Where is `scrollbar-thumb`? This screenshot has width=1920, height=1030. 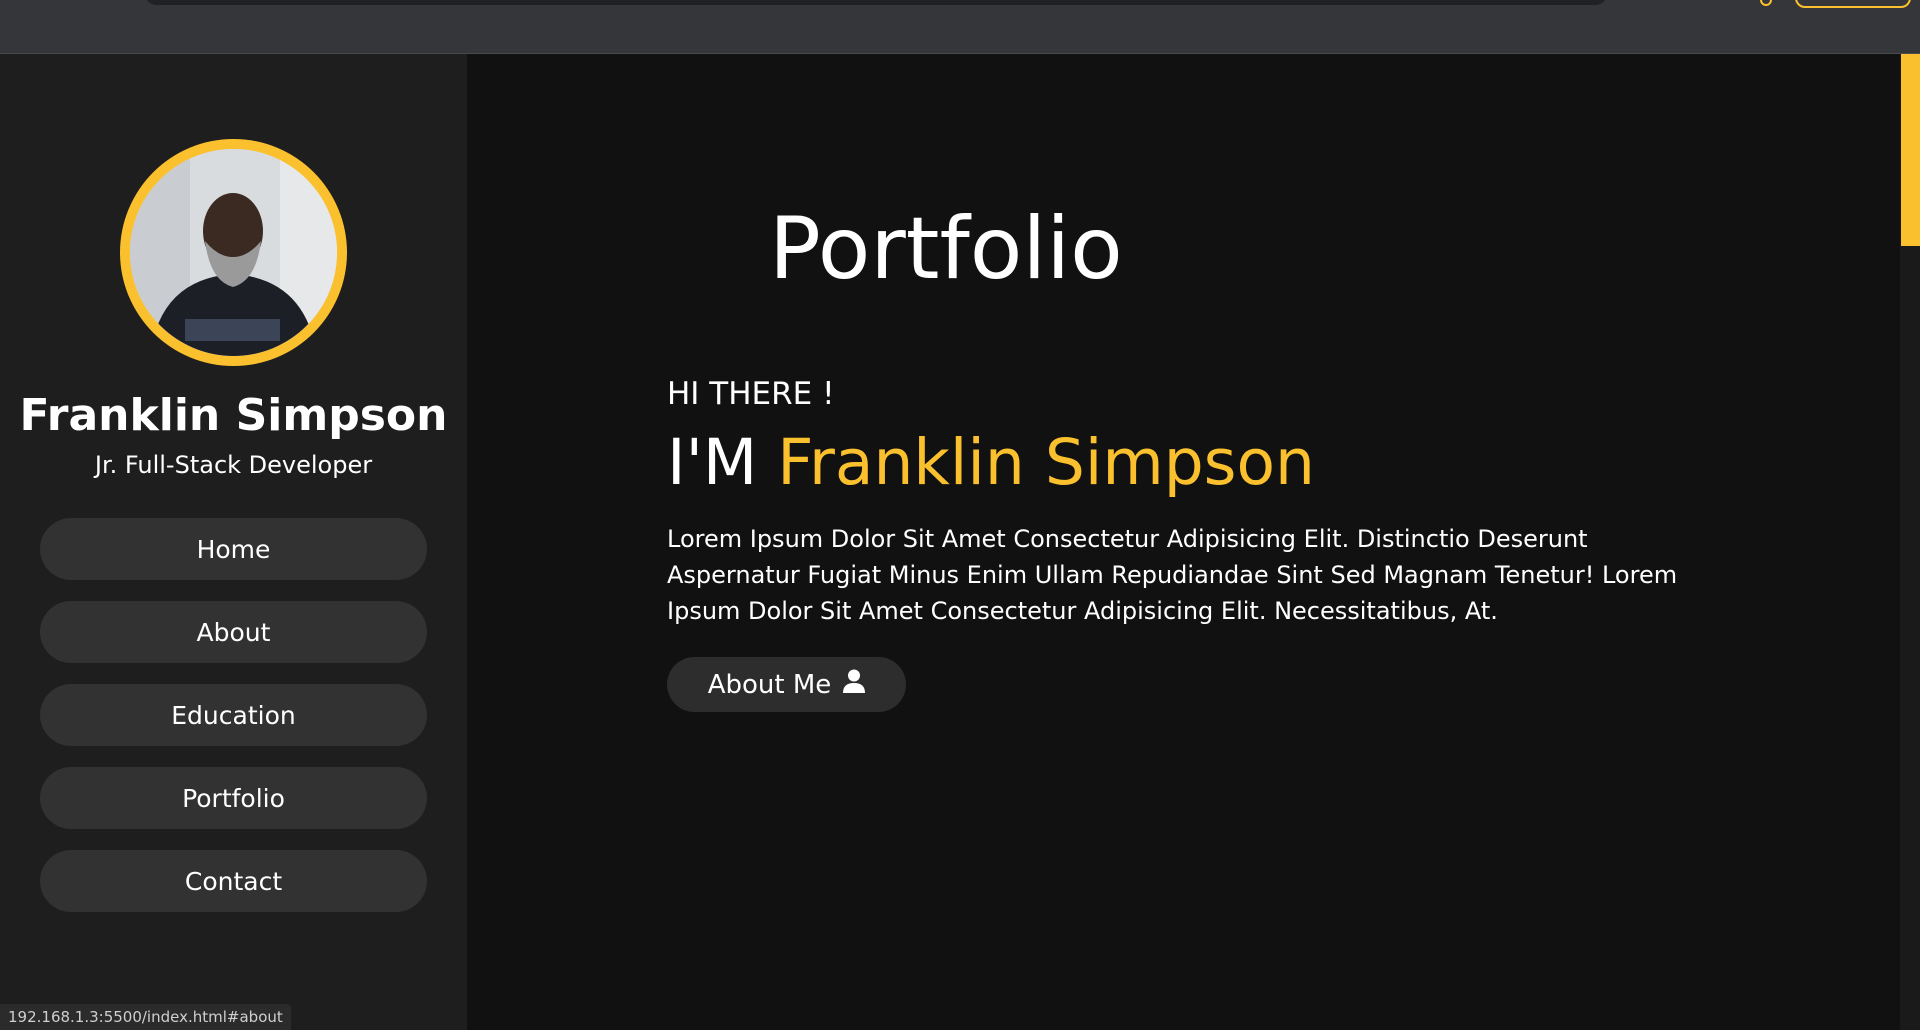 scrollbar-thumb is located at coordinates (1910, 150).